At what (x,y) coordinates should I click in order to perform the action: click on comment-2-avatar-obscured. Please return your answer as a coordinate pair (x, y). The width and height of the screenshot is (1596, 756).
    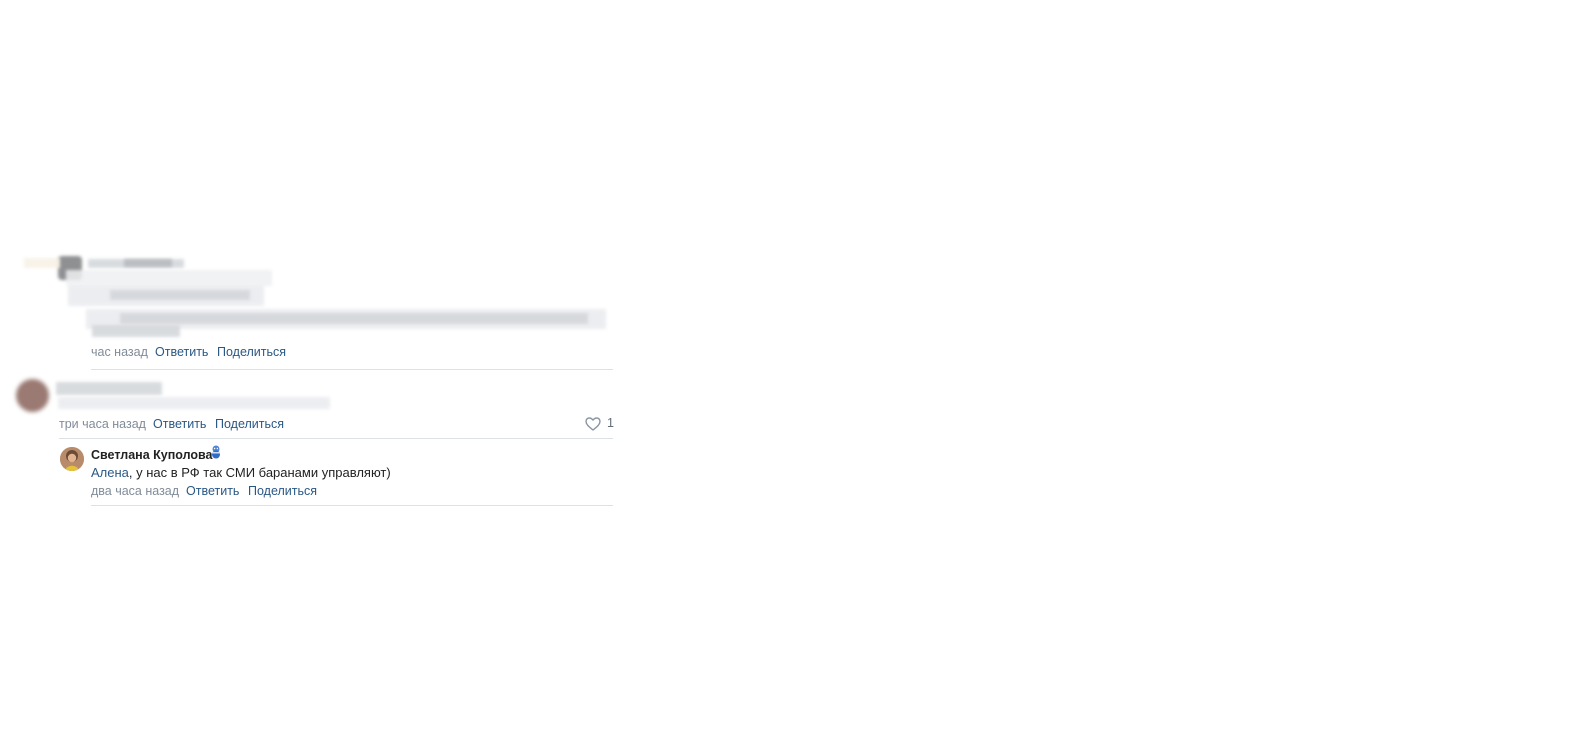
    Looking at the image, I should click on (32, 395).